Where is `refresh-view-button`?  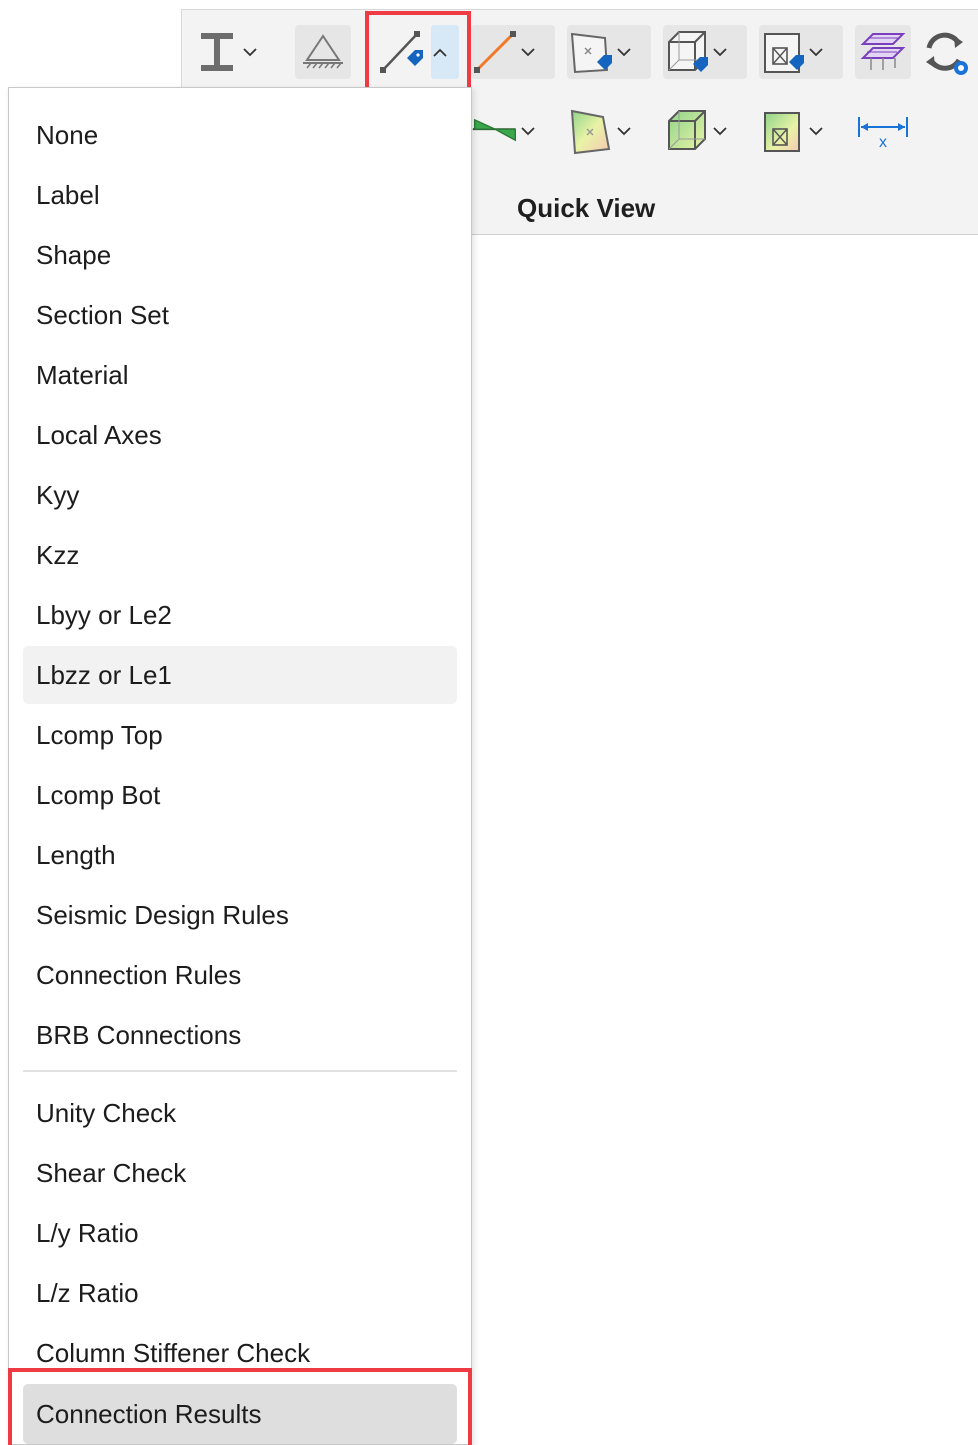 refresh-view-button is located at coordinates (945, 52).